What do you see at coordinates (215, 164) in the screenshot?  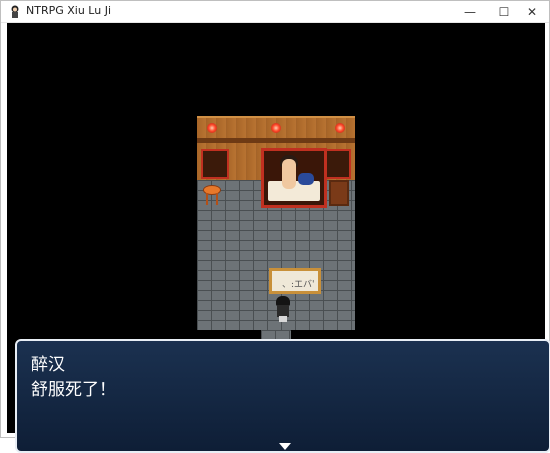 I see `left-cabinet` at bounding box center [215, 164].